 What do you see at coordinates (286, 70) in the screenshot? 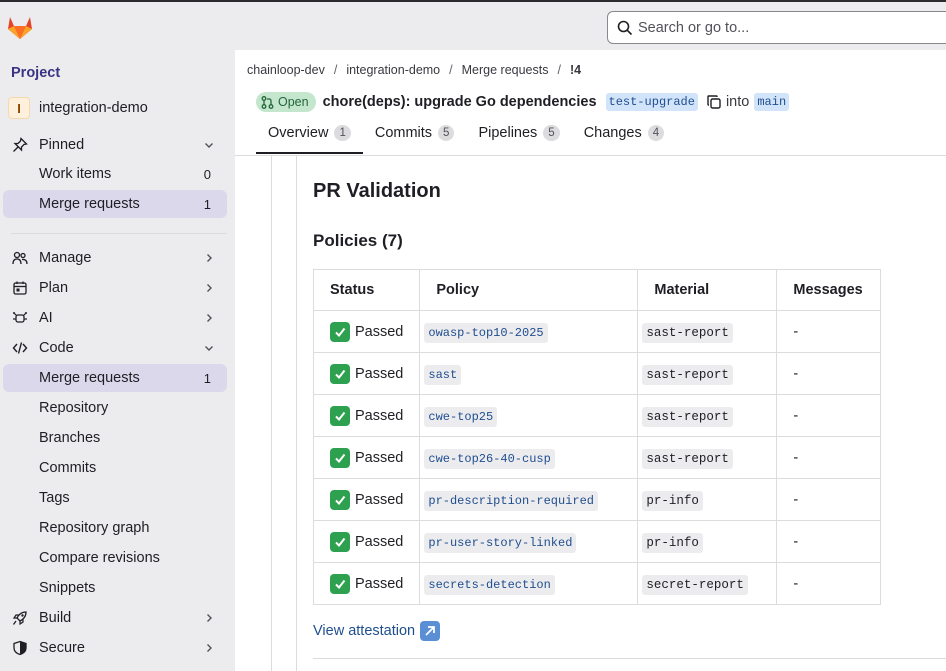
I see `breadcrumb-item: chainloop-dev` at bounding box center [286, 70].